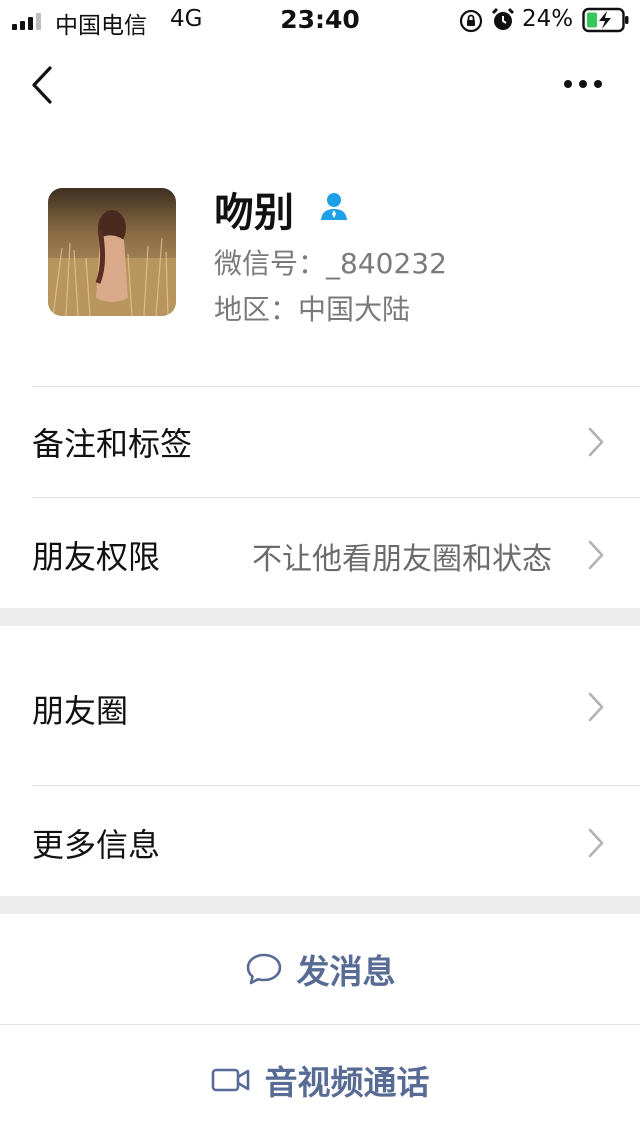  What do you see at coordinates (96, 557) in the screenshot?
I see `row-label: 朋友权限` at bounding box center [96, 557].